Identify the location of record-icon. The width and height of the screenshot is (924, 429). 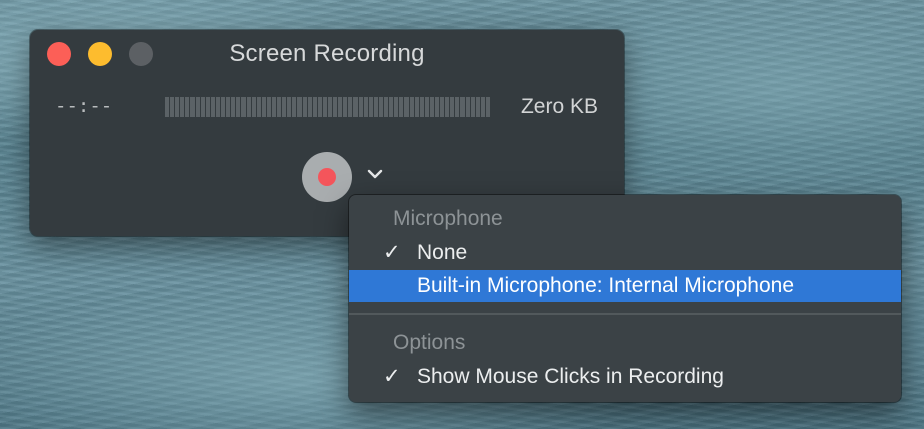
(327, 177).